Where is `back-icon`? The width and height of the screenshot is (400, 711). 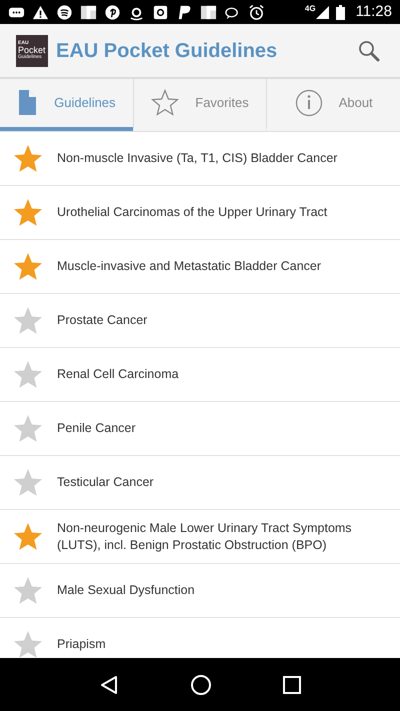 back-icon is located at coordinates (109, 684).